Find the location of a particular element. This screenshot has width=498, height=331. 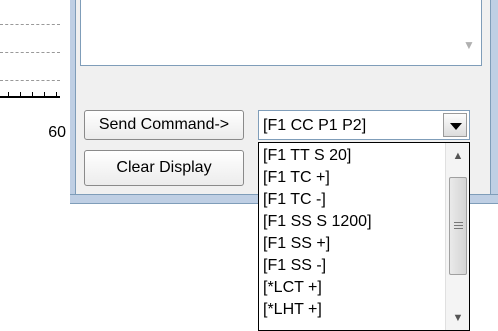

scroll-up-arrow-icon: ▲ is located at coordinates (457, 156).